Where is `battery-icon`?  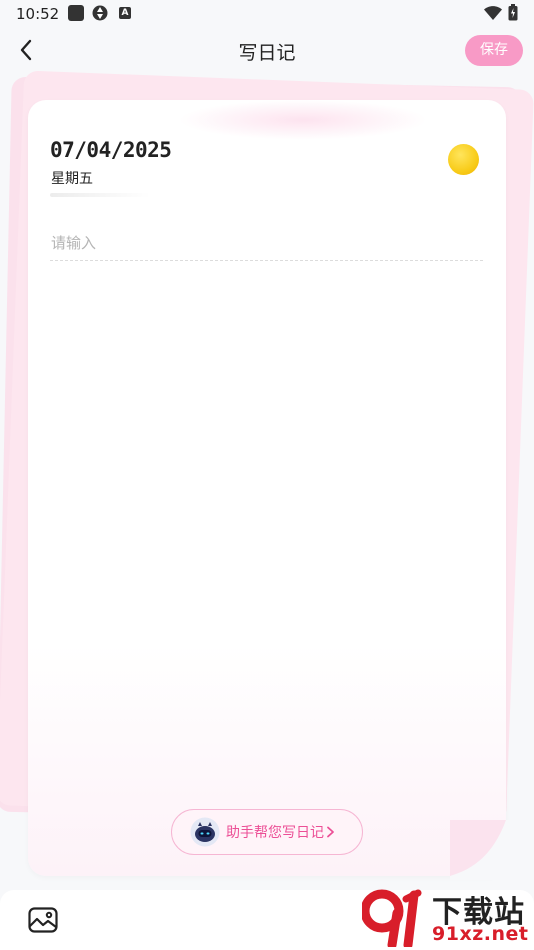 battery-icon is located at coordinates (513, 12).